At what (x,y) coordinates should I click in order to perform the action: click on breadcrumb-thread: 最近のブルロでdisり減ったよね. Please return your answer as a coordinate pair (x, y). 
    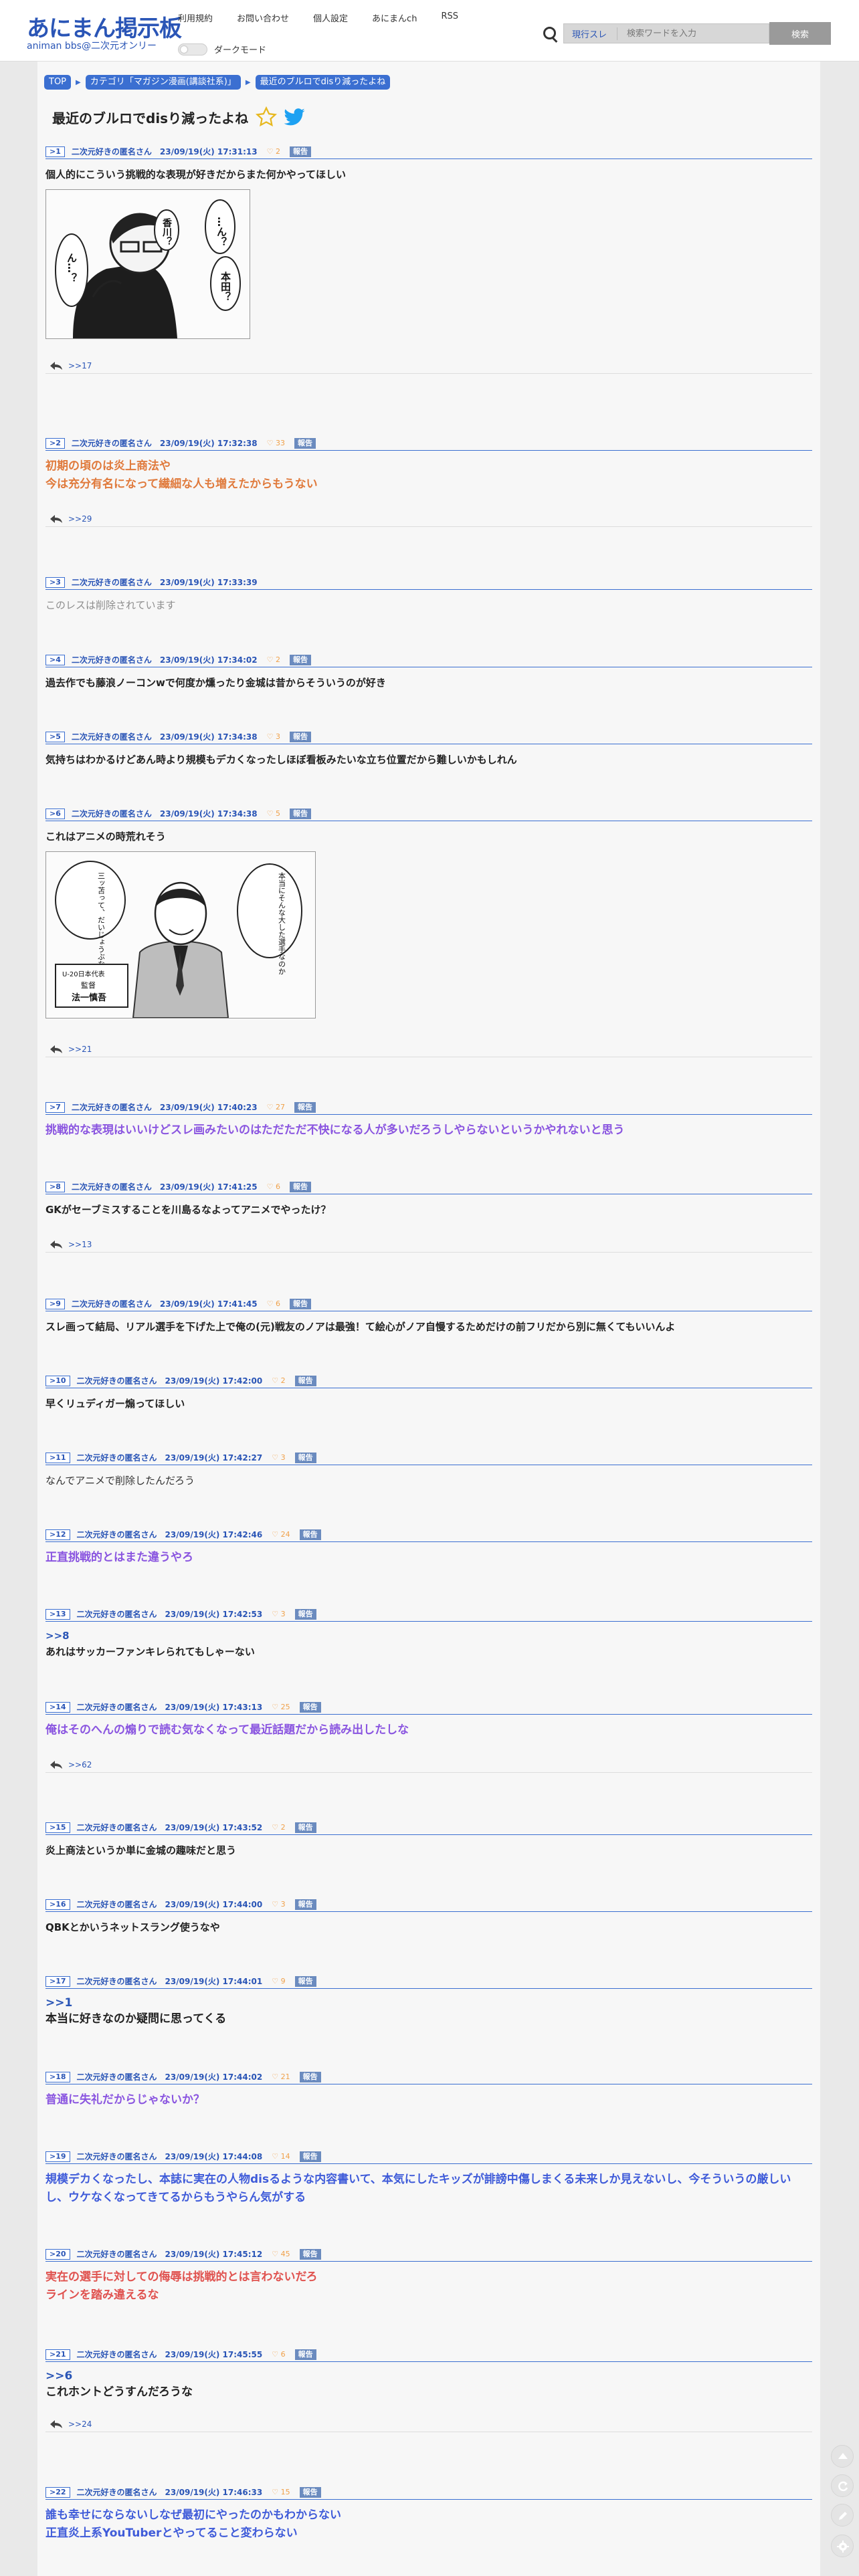
    Looking at the image, I should click on (323, 82).